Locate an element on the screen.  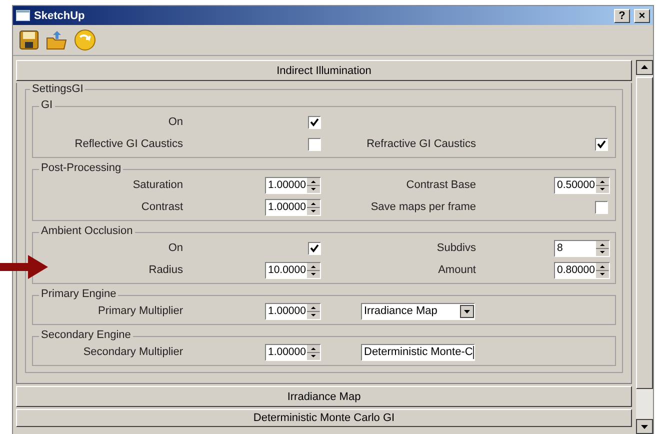
close-button: × is located at coordinates (642, 15).